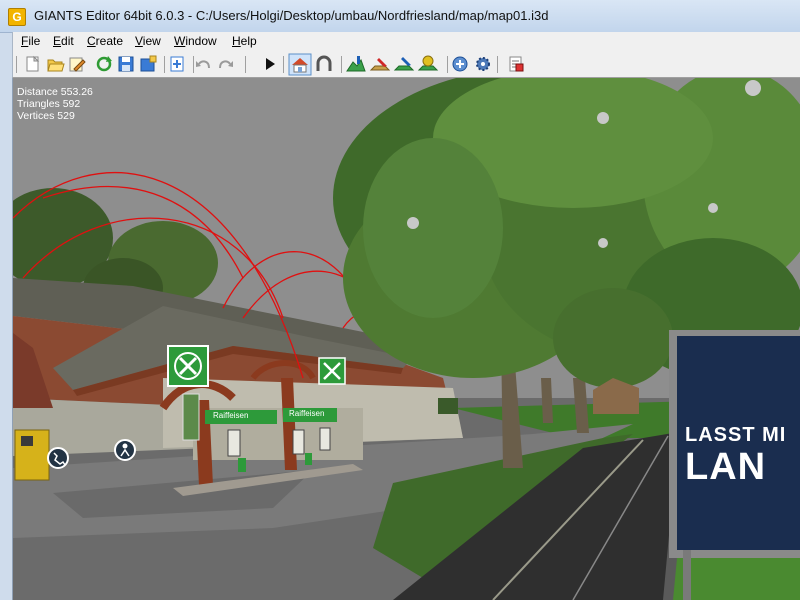  I want to click on stat-vertices: Vertices 529, so click(46, 116).